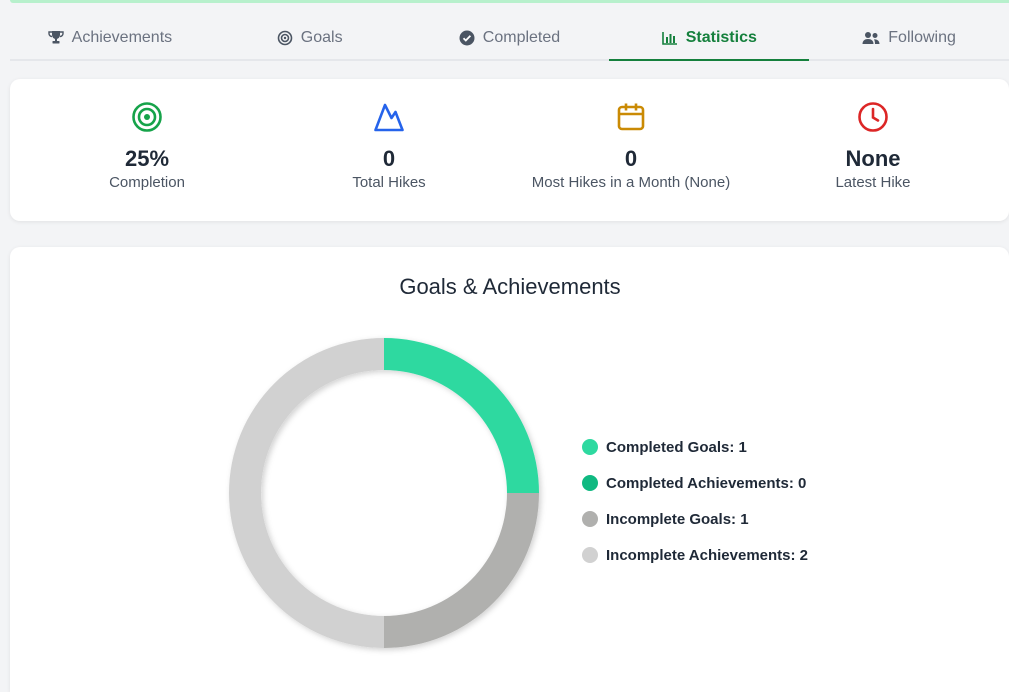  I want to click on donut-chart, so click(384, 493).